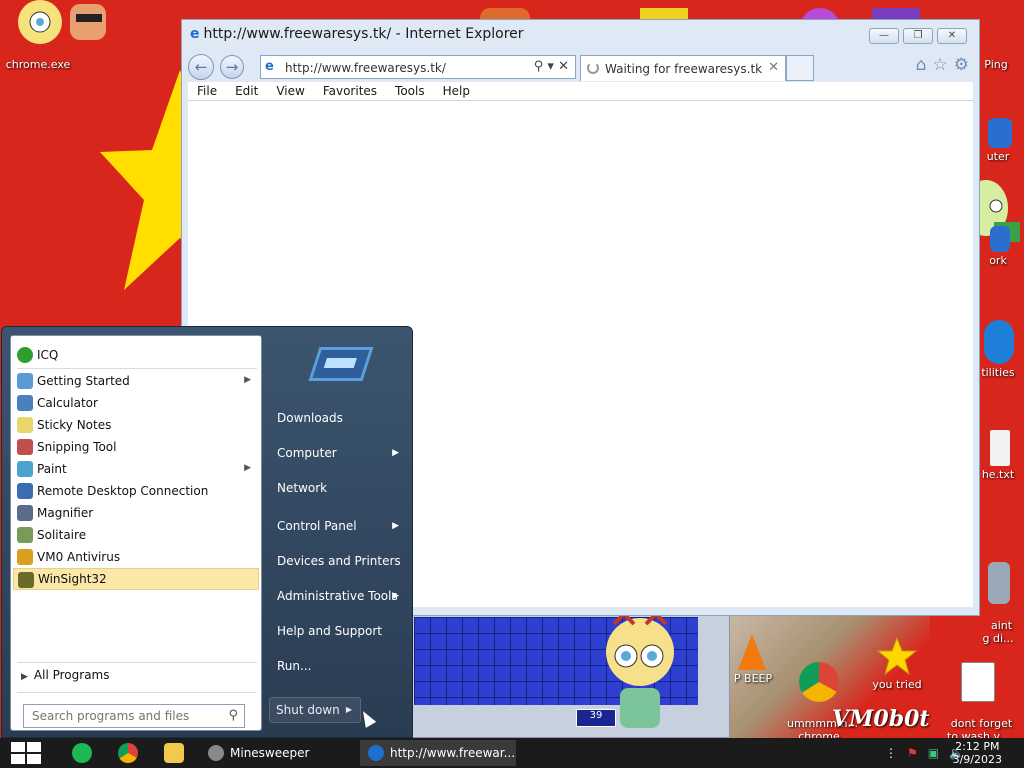 The image size is (1024, 768). Describe the element at coordinates (912, 753) in the screenshot. I see `action-center-flag-icon: ⚑` at that location.